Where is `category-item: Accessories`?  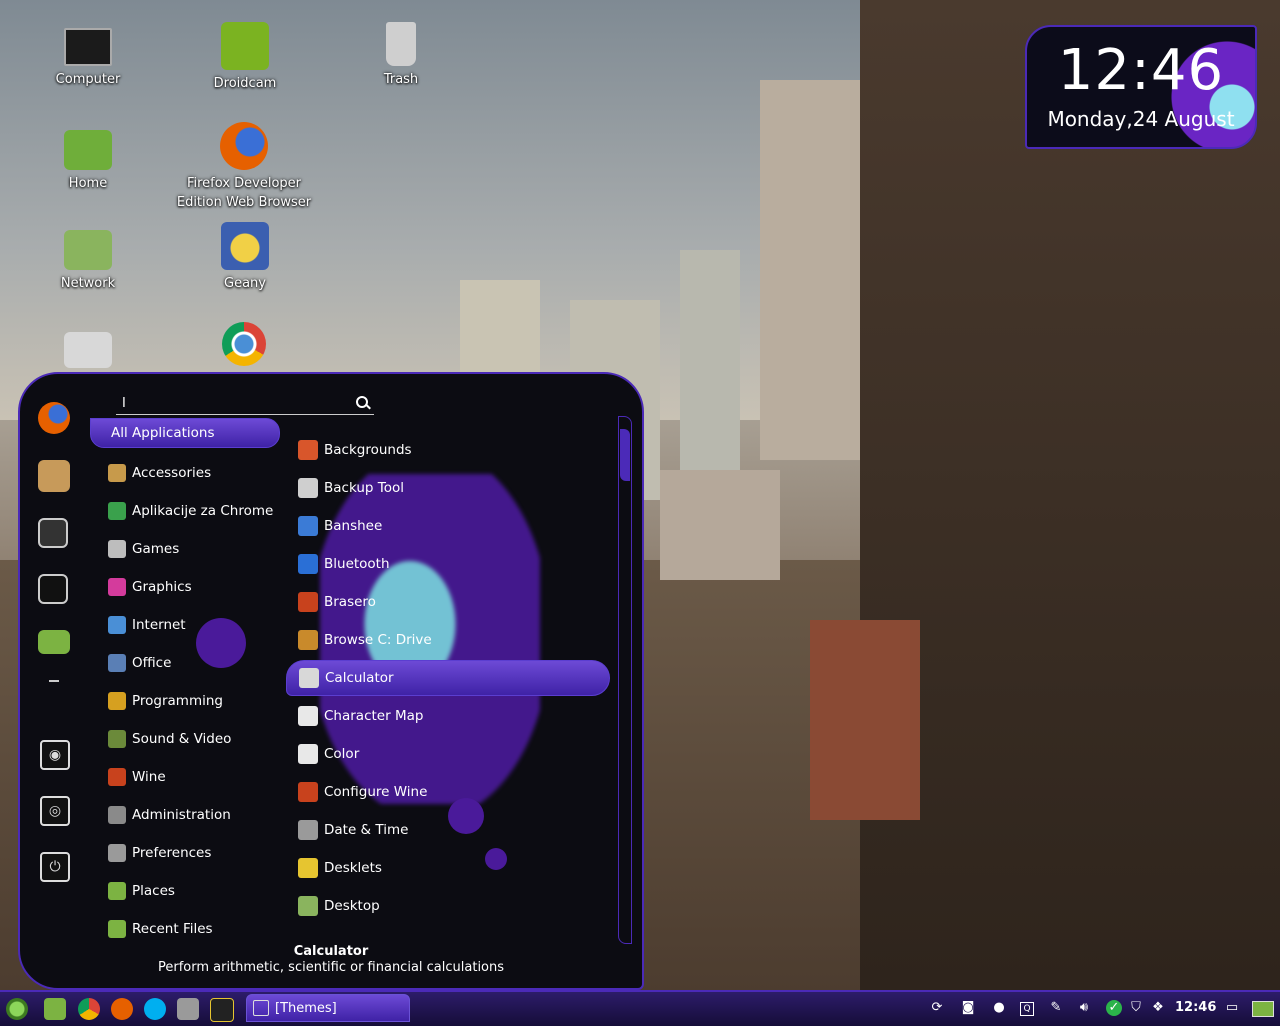
category-item: Accessories is located at coordinates (185, 473).